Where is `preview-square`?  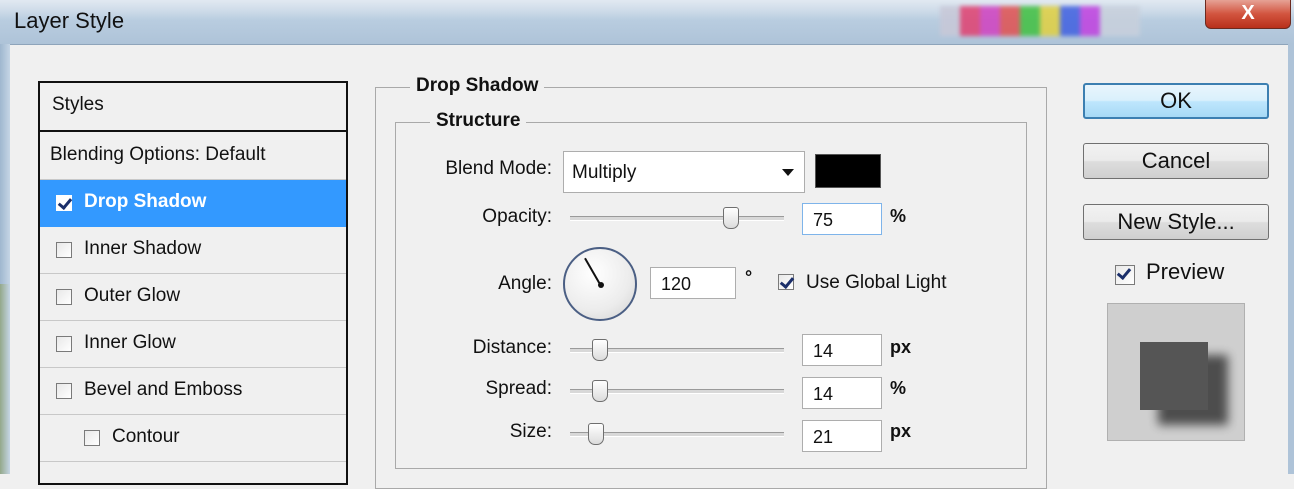 preview-square is located at coordinates (1174, 376).